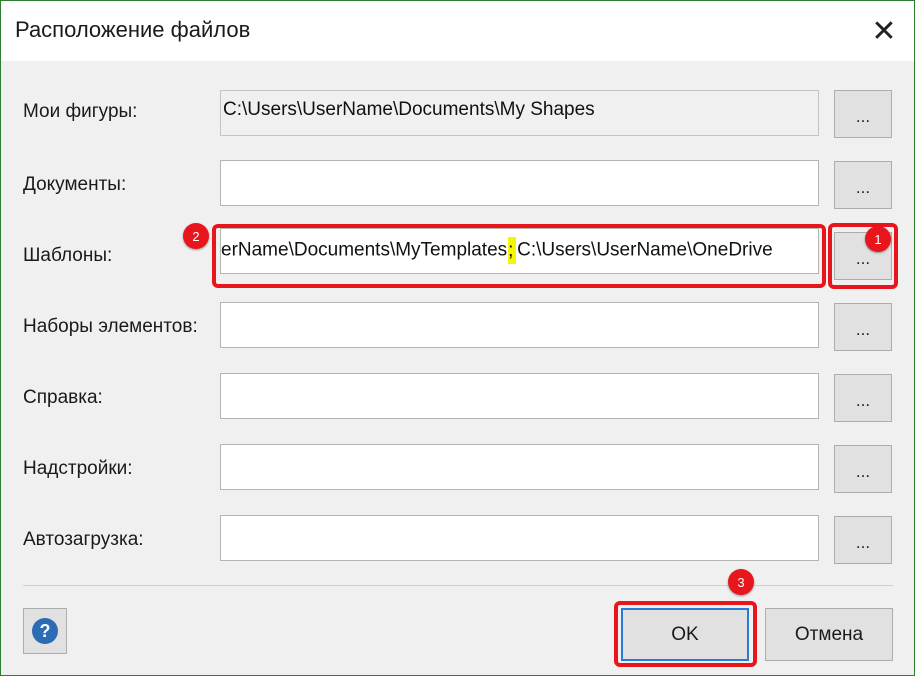 Image resolution: width=915 pixels, height=676 pixels. What do you see at coordinates (83, 539) in the screenshot?
I see `row-label-startup: Автозагрузка:` at bounding box center [83, 539].